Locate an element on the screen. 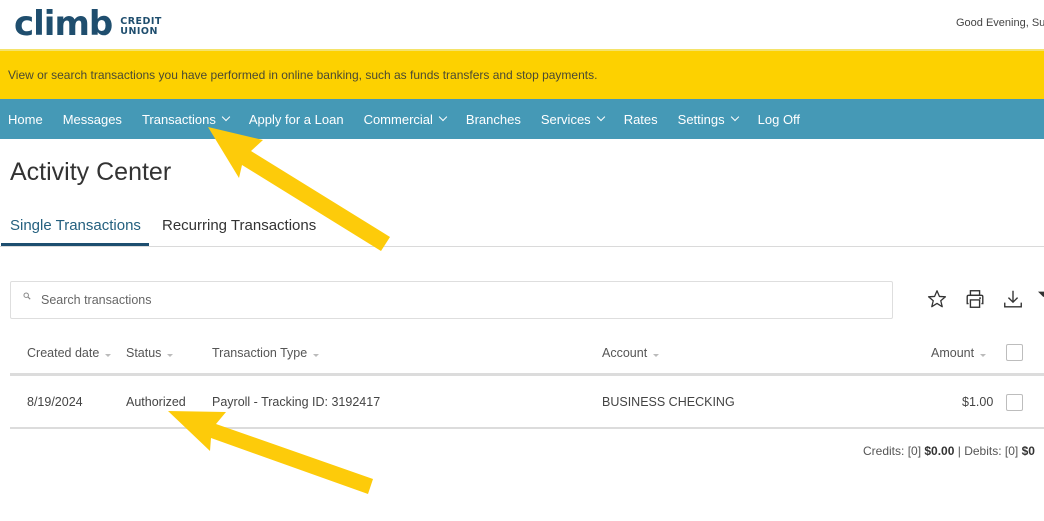 The image size is (1044, 521). column-header-status: Status is located at coordinates (150, 353).